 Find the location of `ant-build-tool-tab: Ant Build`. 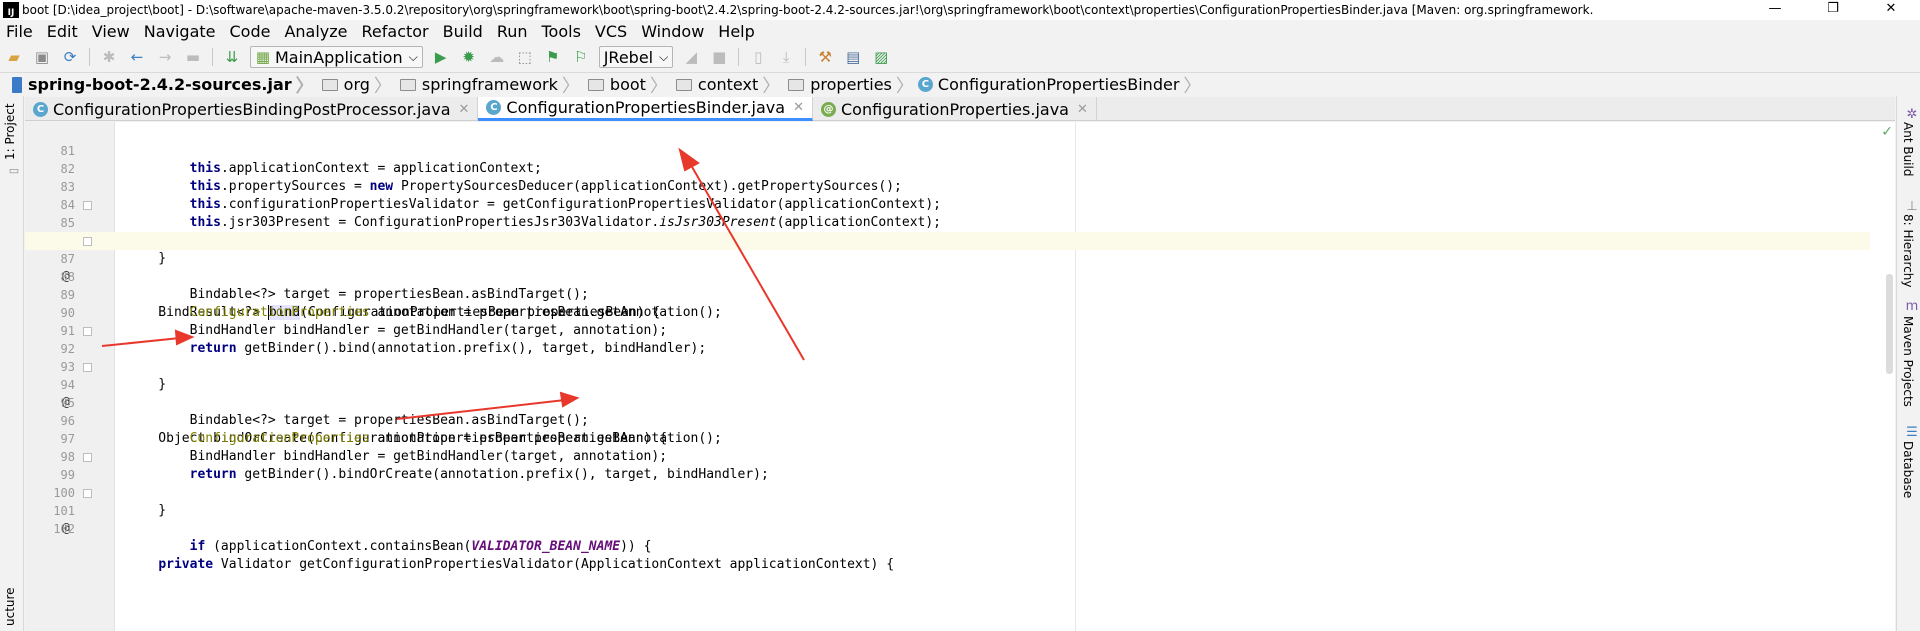

ant-build-tool-tab: Ant Build is located at coordinates (1908, 149).